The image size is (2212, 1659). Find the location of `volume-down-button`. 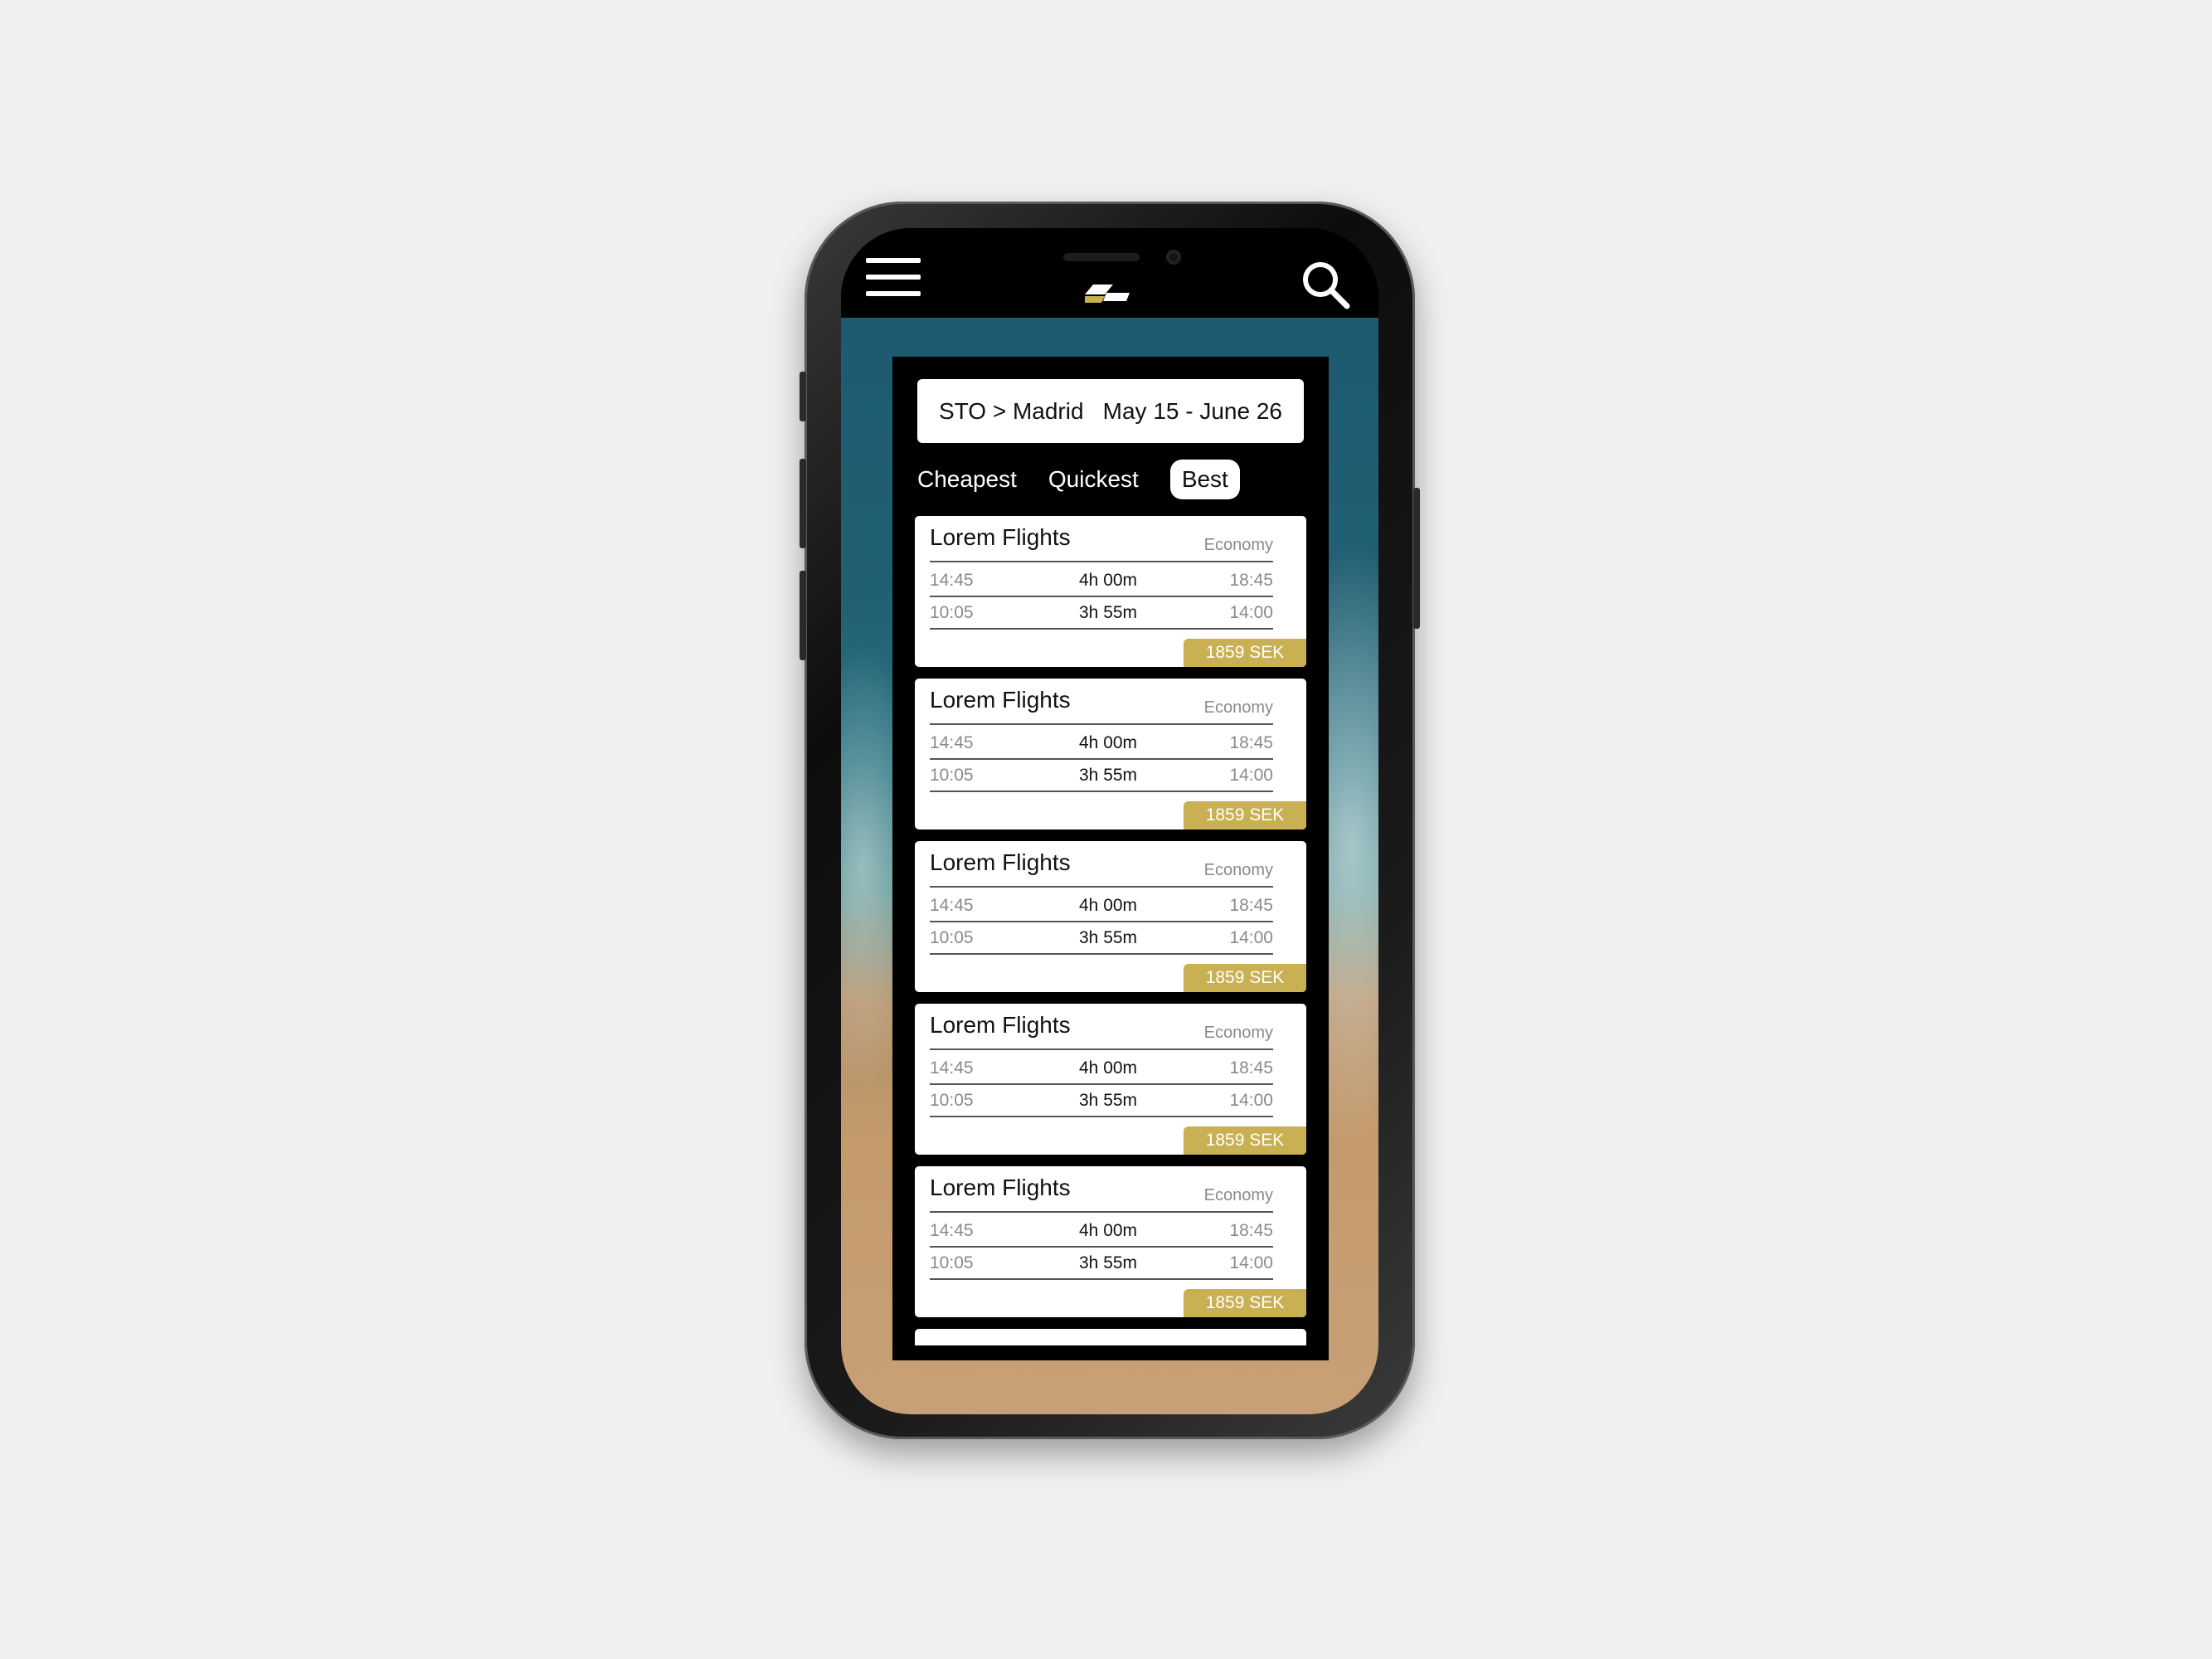

volume-down-button is located at coordinates (803, 615).